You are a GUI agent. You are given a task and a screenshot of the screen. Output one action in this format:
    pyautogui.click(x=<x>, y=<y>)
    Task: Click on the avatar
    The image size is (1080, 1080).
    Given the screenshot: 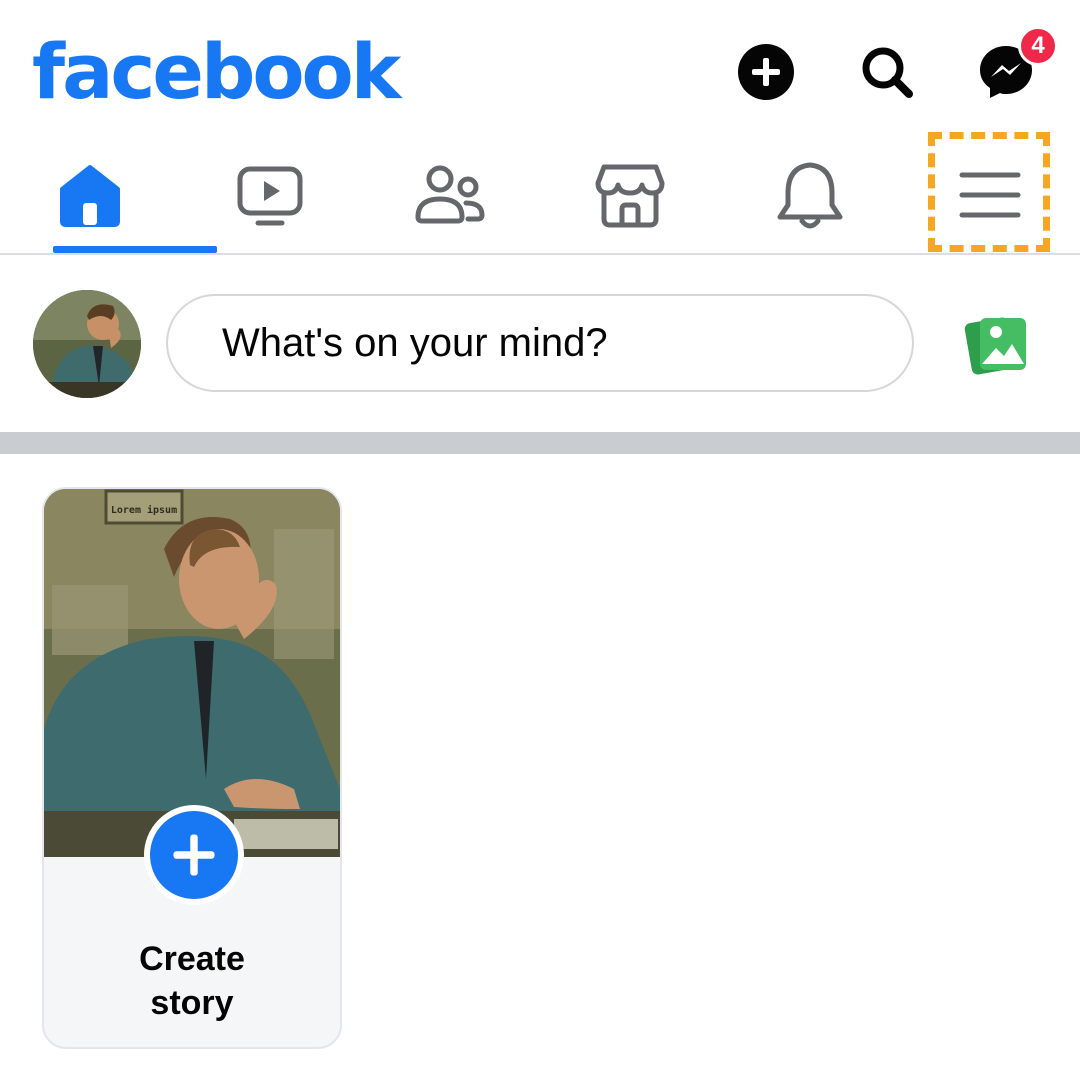 What is the action you would take?
    pyautogui.click(x=87, y=344)
    